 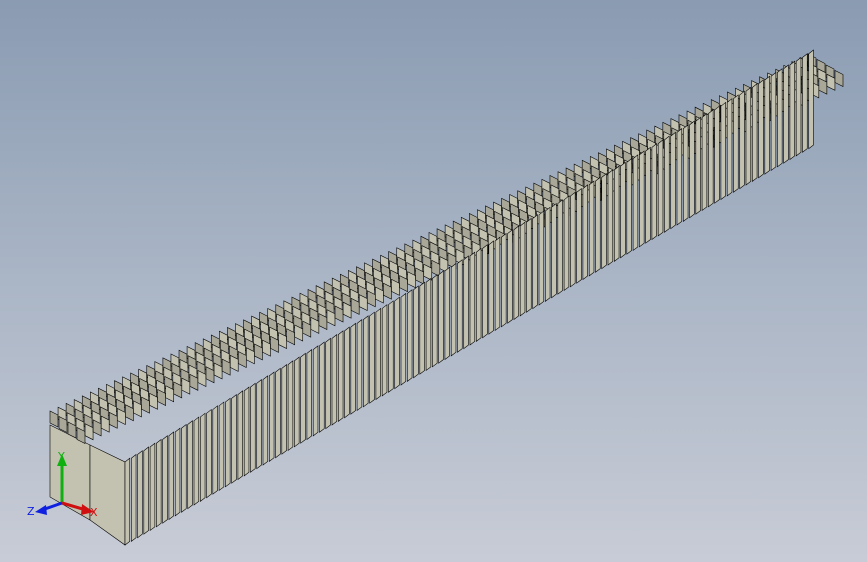 I want to click on coordinate-triad: Y X Z, so click(x=62, y=484).